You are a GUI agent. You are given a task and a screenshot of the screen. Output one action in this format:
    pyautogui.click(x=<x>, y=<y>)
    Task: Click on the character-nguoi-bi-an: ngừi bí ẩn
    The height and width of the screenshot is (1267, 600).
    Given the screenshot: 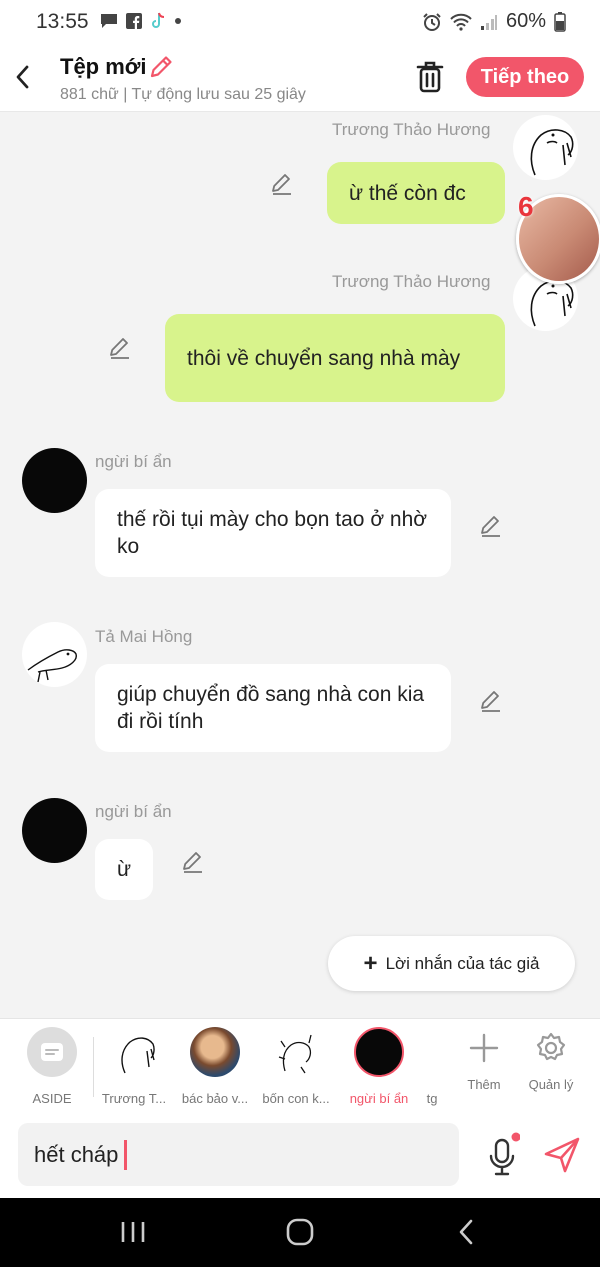 What is the action you would take?
    pyautogui.click(x=379, y=1066)
    